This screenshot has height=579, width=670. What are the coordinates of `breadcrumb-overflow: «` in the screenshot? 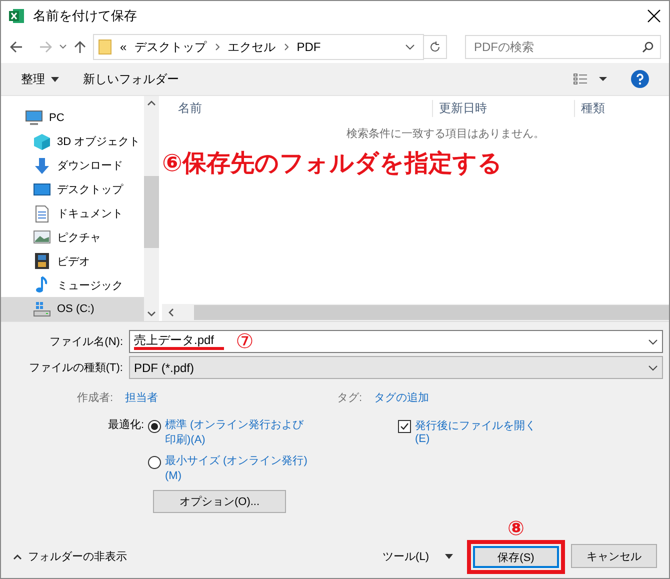 It's located at (123, 47).